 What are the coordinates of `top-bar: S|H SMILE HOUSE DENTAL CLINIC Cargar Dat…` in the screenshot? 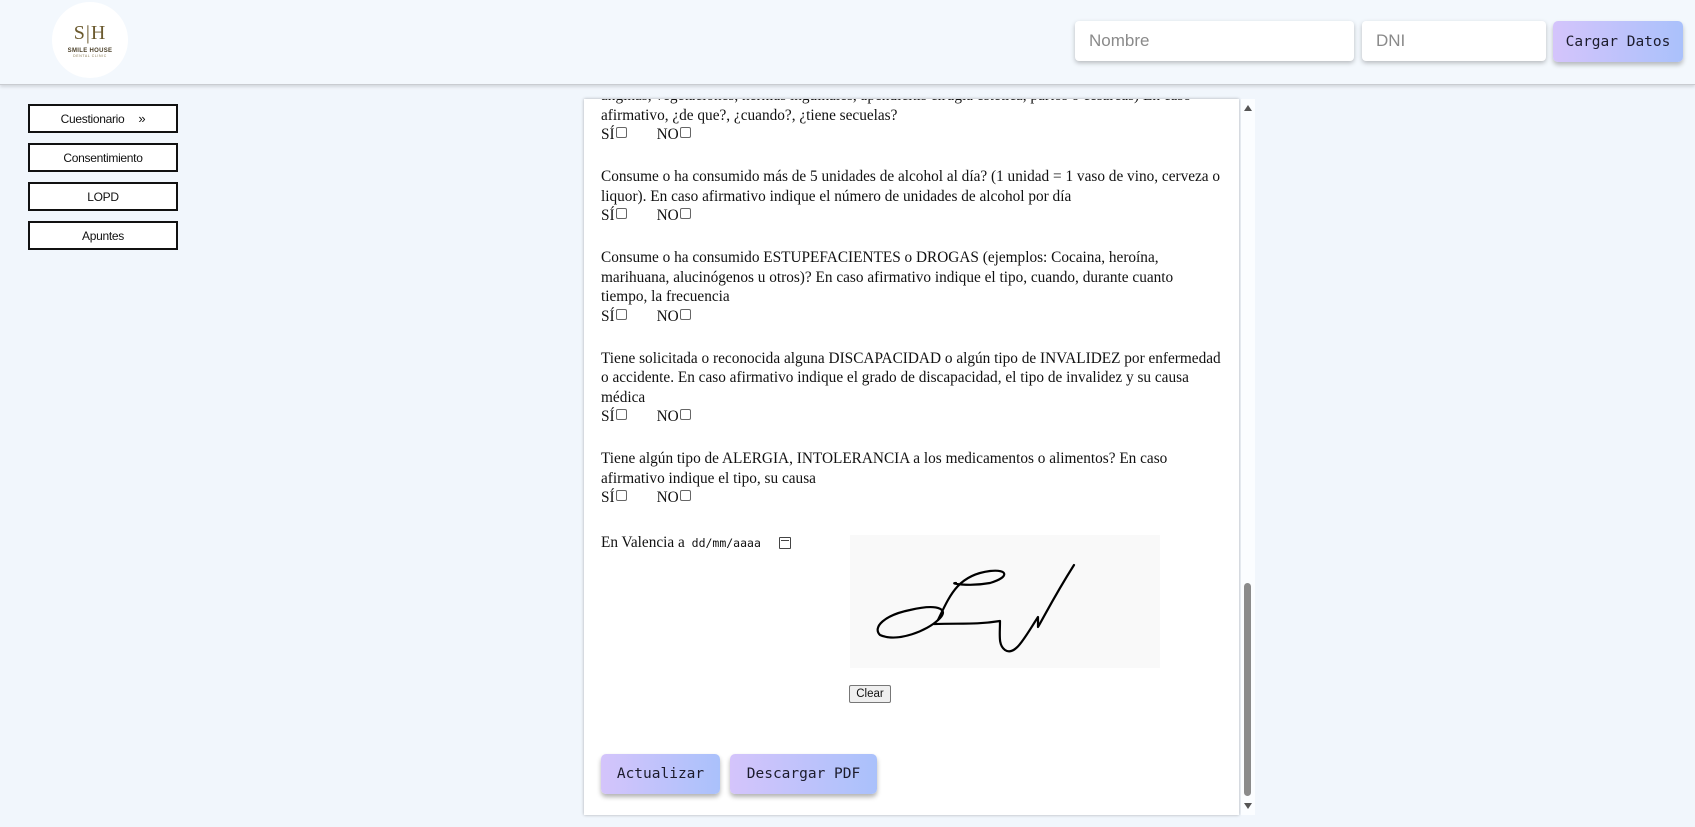 It's located at (847, 42).